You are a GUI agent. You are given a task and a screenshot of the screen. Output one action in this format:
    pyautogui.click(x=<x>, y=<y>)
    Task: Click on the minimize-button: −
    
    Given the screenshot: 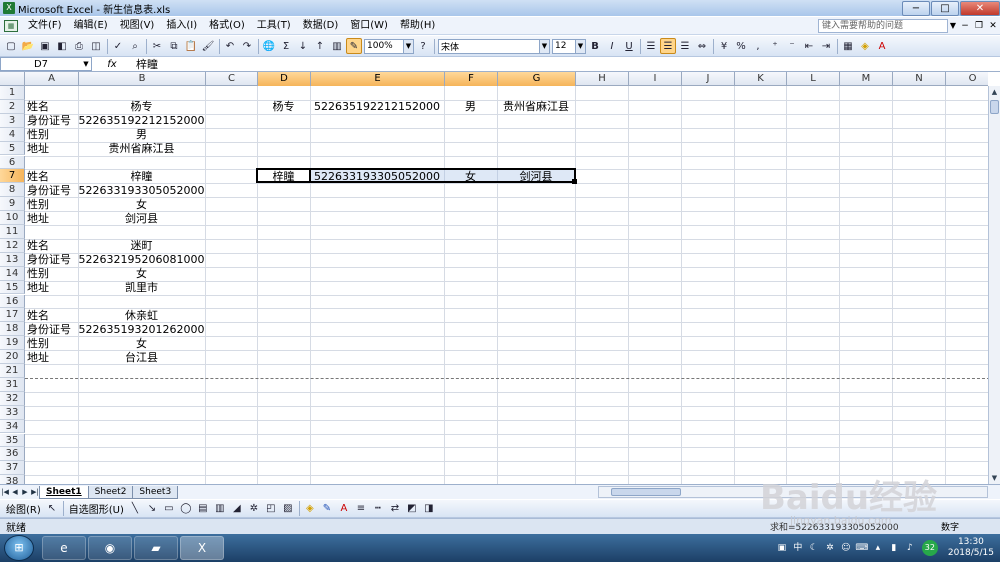 What is the action you would take?
    pyautogui.click(x=916, y=8)
    